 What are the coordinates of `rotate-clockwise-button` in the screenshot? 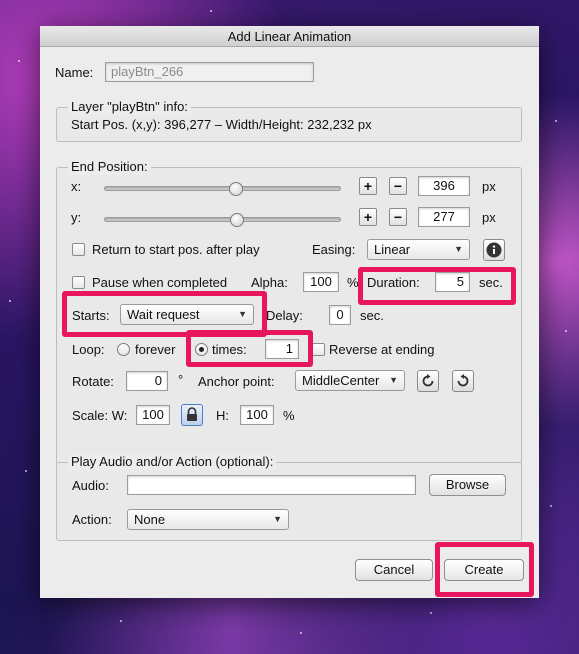 It's located at (428, 381).